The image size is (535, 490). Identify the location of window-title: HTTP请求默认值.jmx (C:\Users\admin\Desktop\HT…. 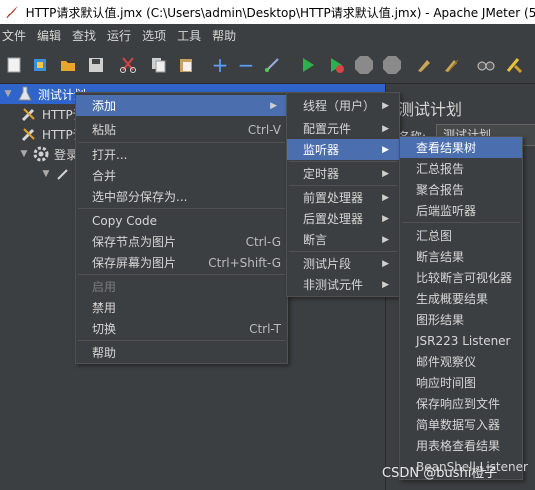
(280, 12).